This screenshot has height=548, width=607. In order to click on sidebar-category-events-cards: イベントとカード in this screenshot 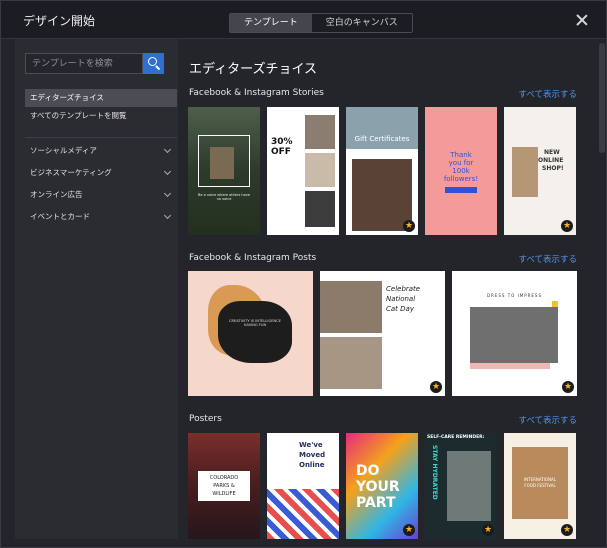, I will do `click(101, 217)`.